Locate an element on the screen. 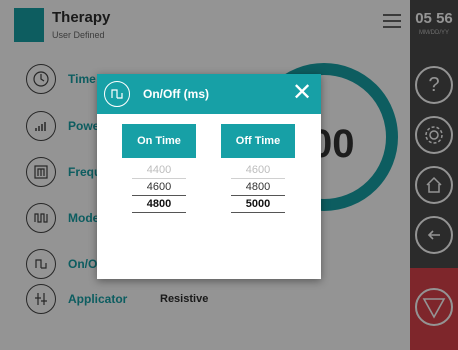 This screenshot has width=458, height=350. picker-selected-value: 4800 is located at coordinates (159, 204).